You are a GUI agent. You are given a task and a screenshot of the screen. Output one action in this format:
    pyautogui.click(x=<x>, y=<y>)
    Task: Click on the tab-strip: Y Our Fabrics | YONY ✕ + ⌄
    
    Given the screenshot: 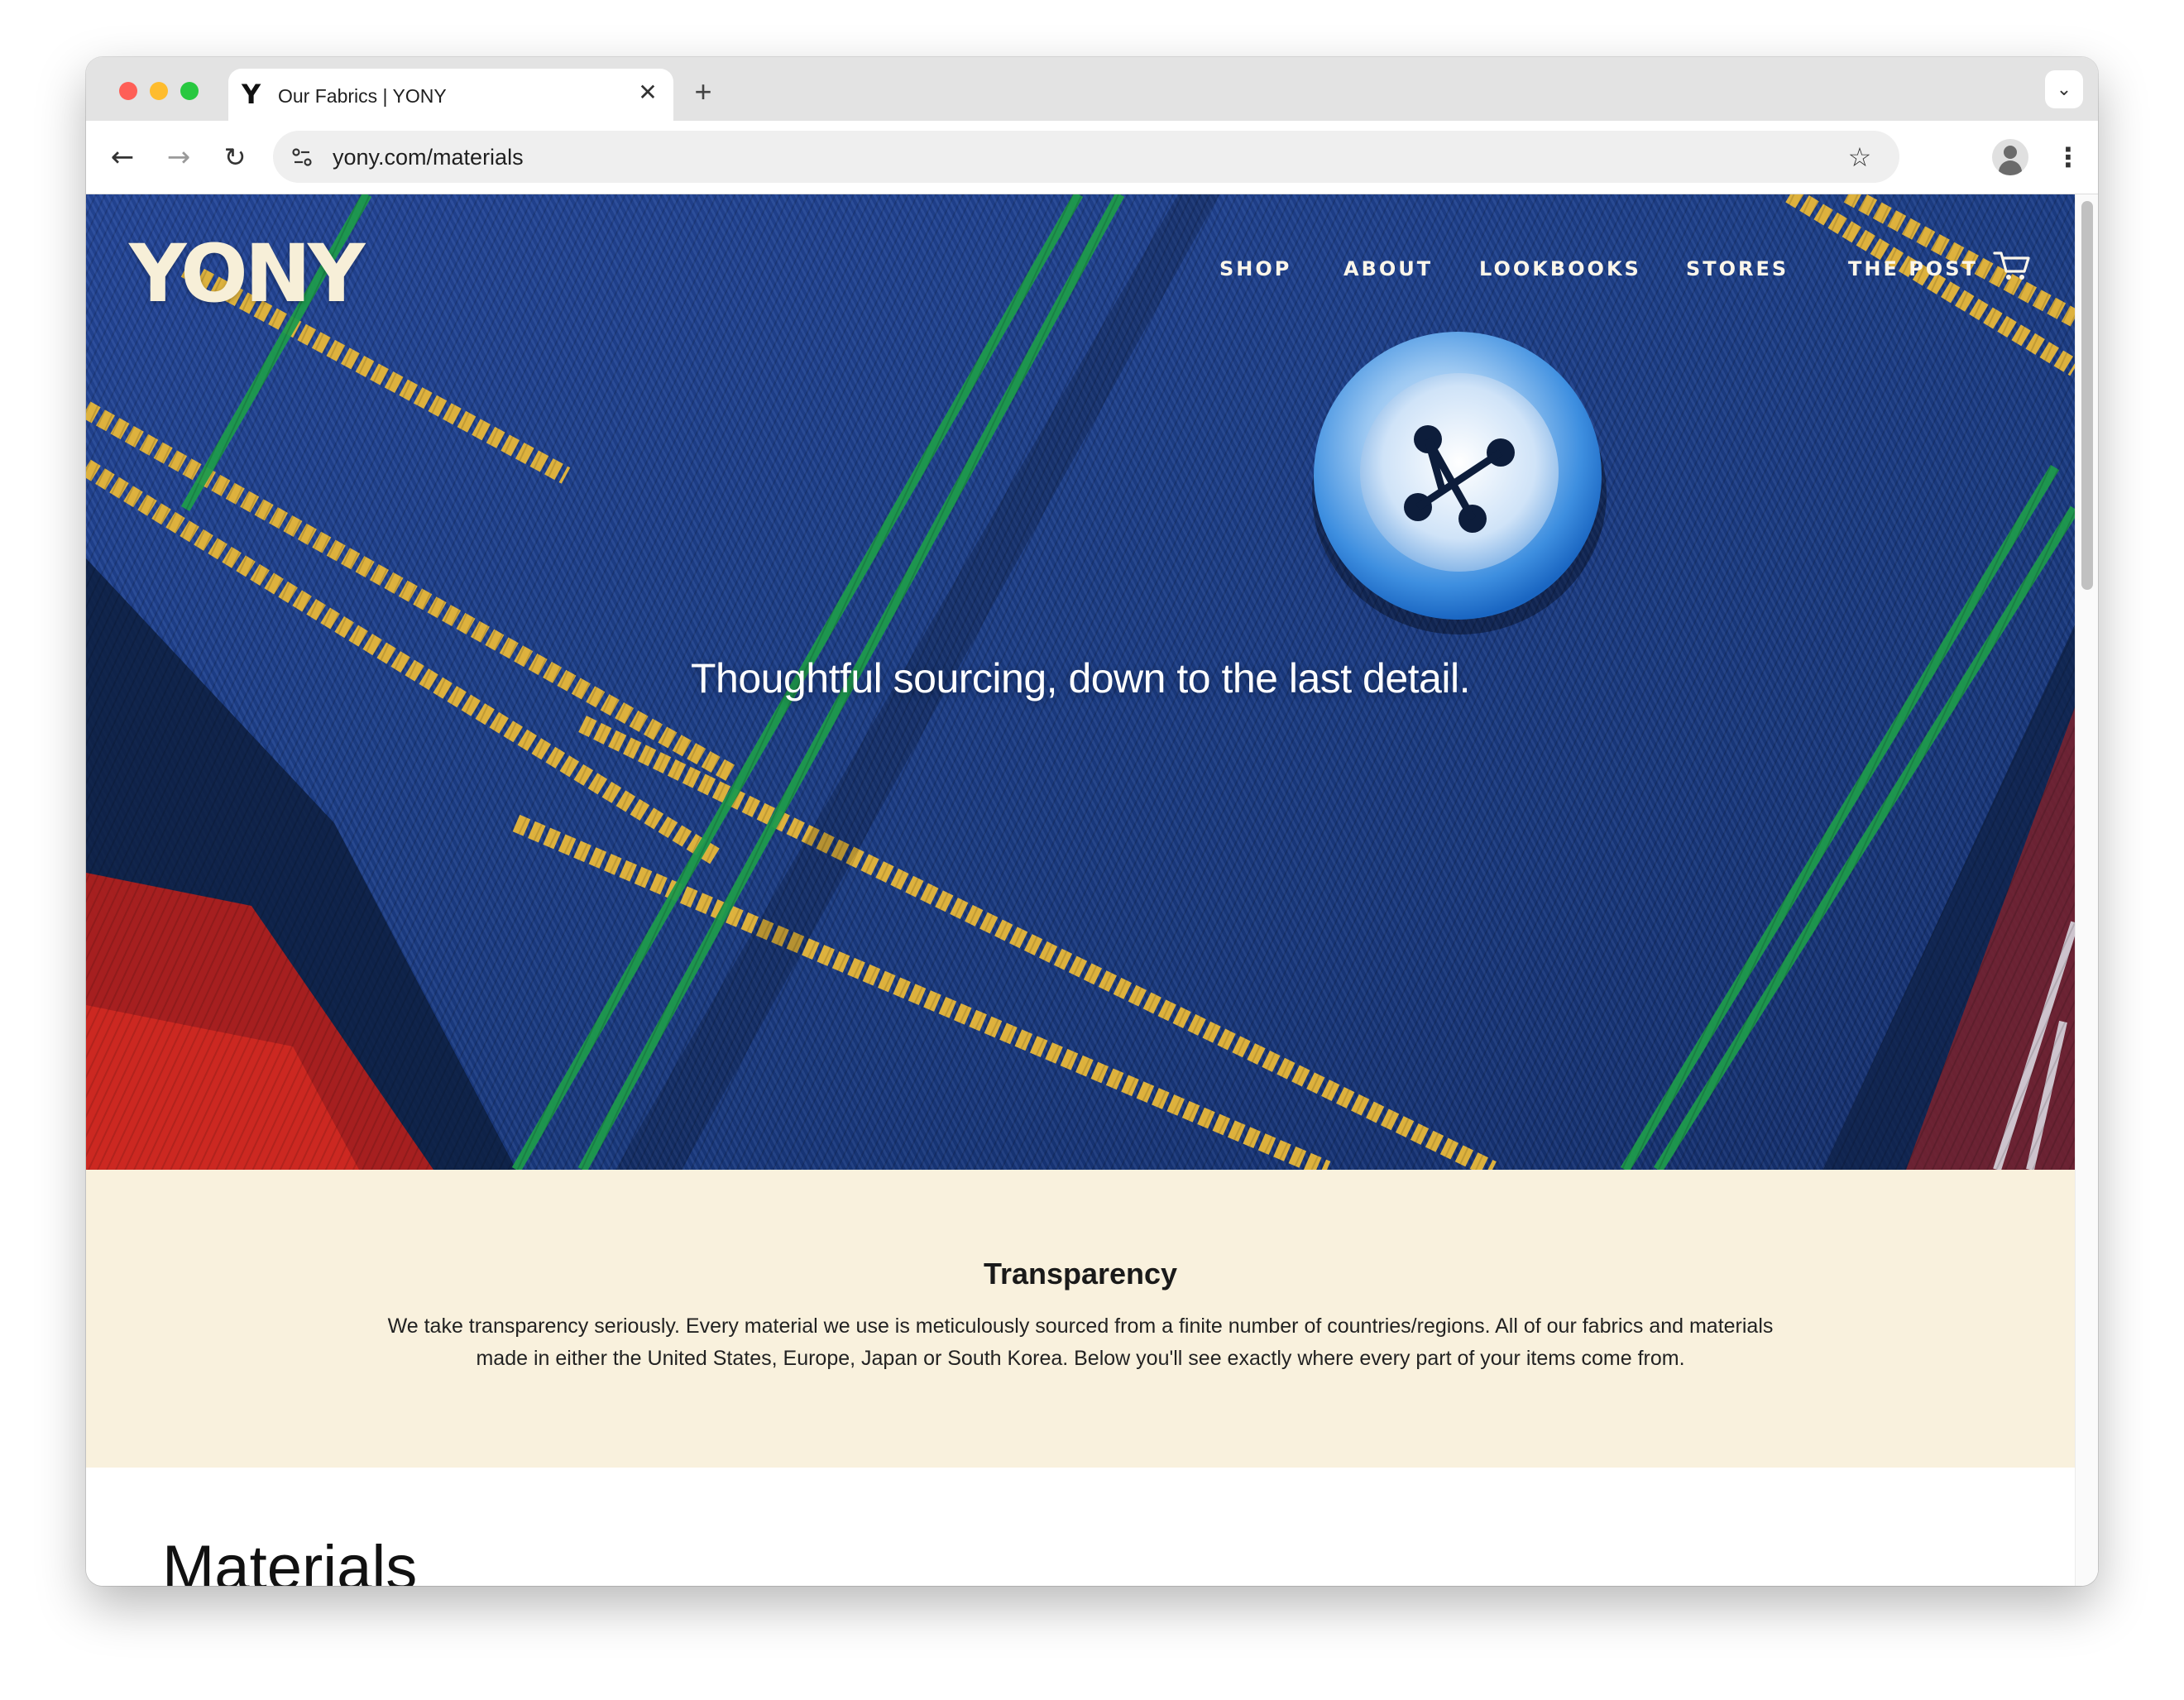 What is the action you would take?
    pyautogui.click(x=1092, y=89)
    